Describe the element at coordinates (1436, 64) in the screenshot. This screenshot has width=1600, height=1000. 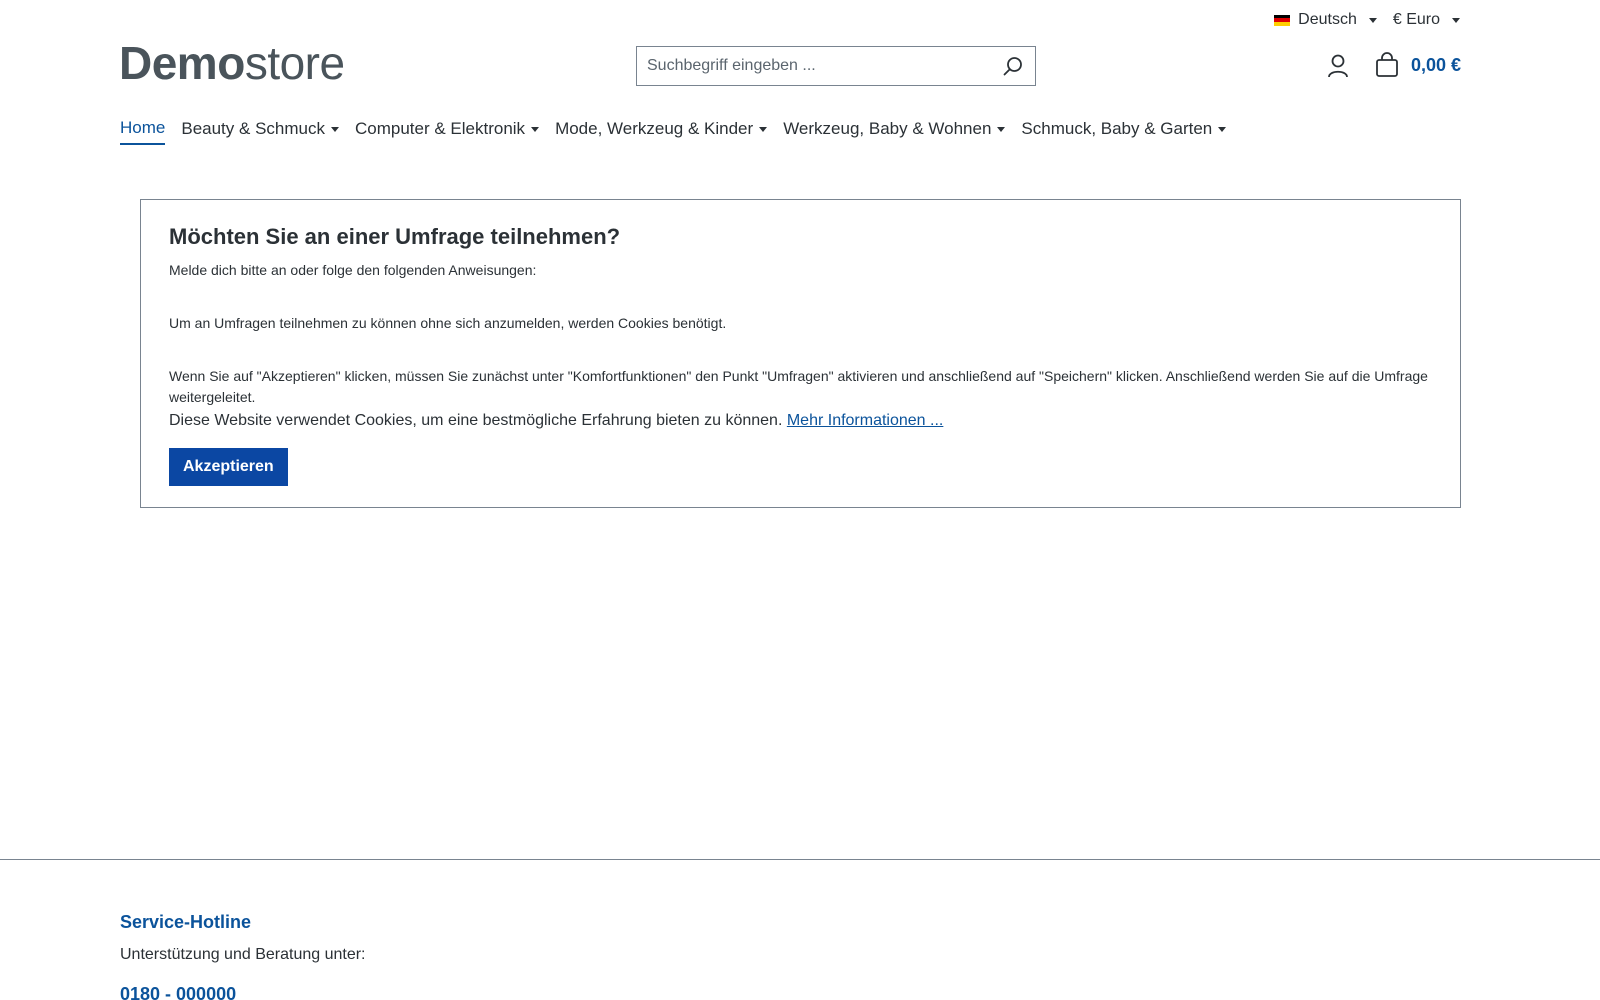
I see `cart-total: 0,00 €` at that location.